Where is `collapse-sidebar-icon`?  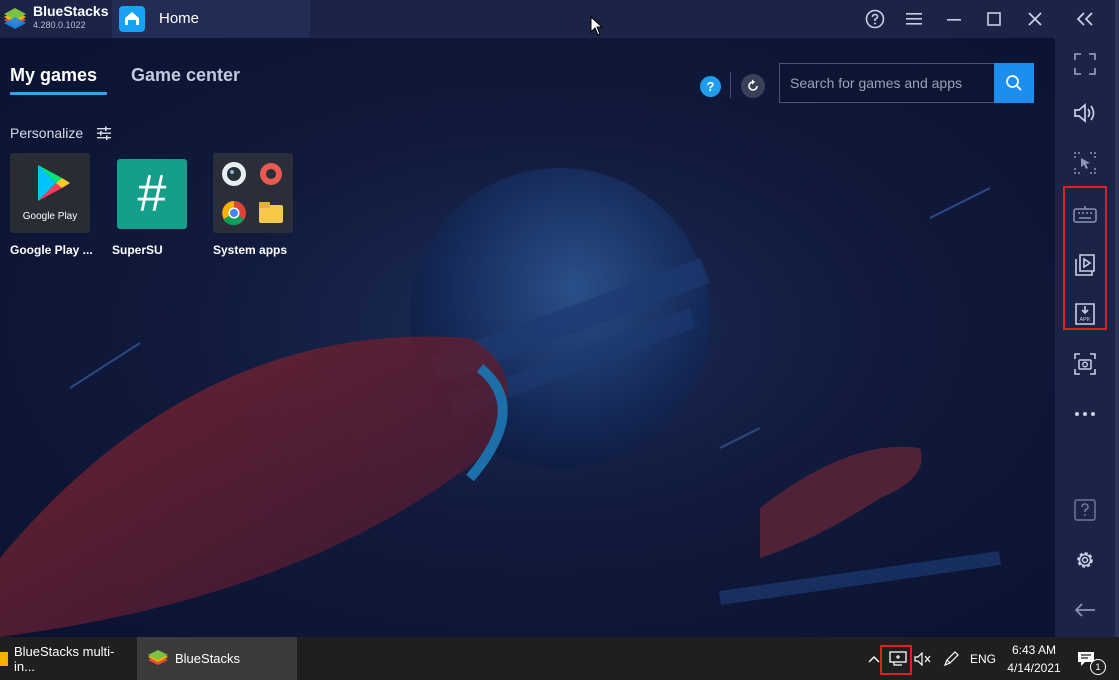
collapse-sidebar-icon is located at coordinates (1085, 19).